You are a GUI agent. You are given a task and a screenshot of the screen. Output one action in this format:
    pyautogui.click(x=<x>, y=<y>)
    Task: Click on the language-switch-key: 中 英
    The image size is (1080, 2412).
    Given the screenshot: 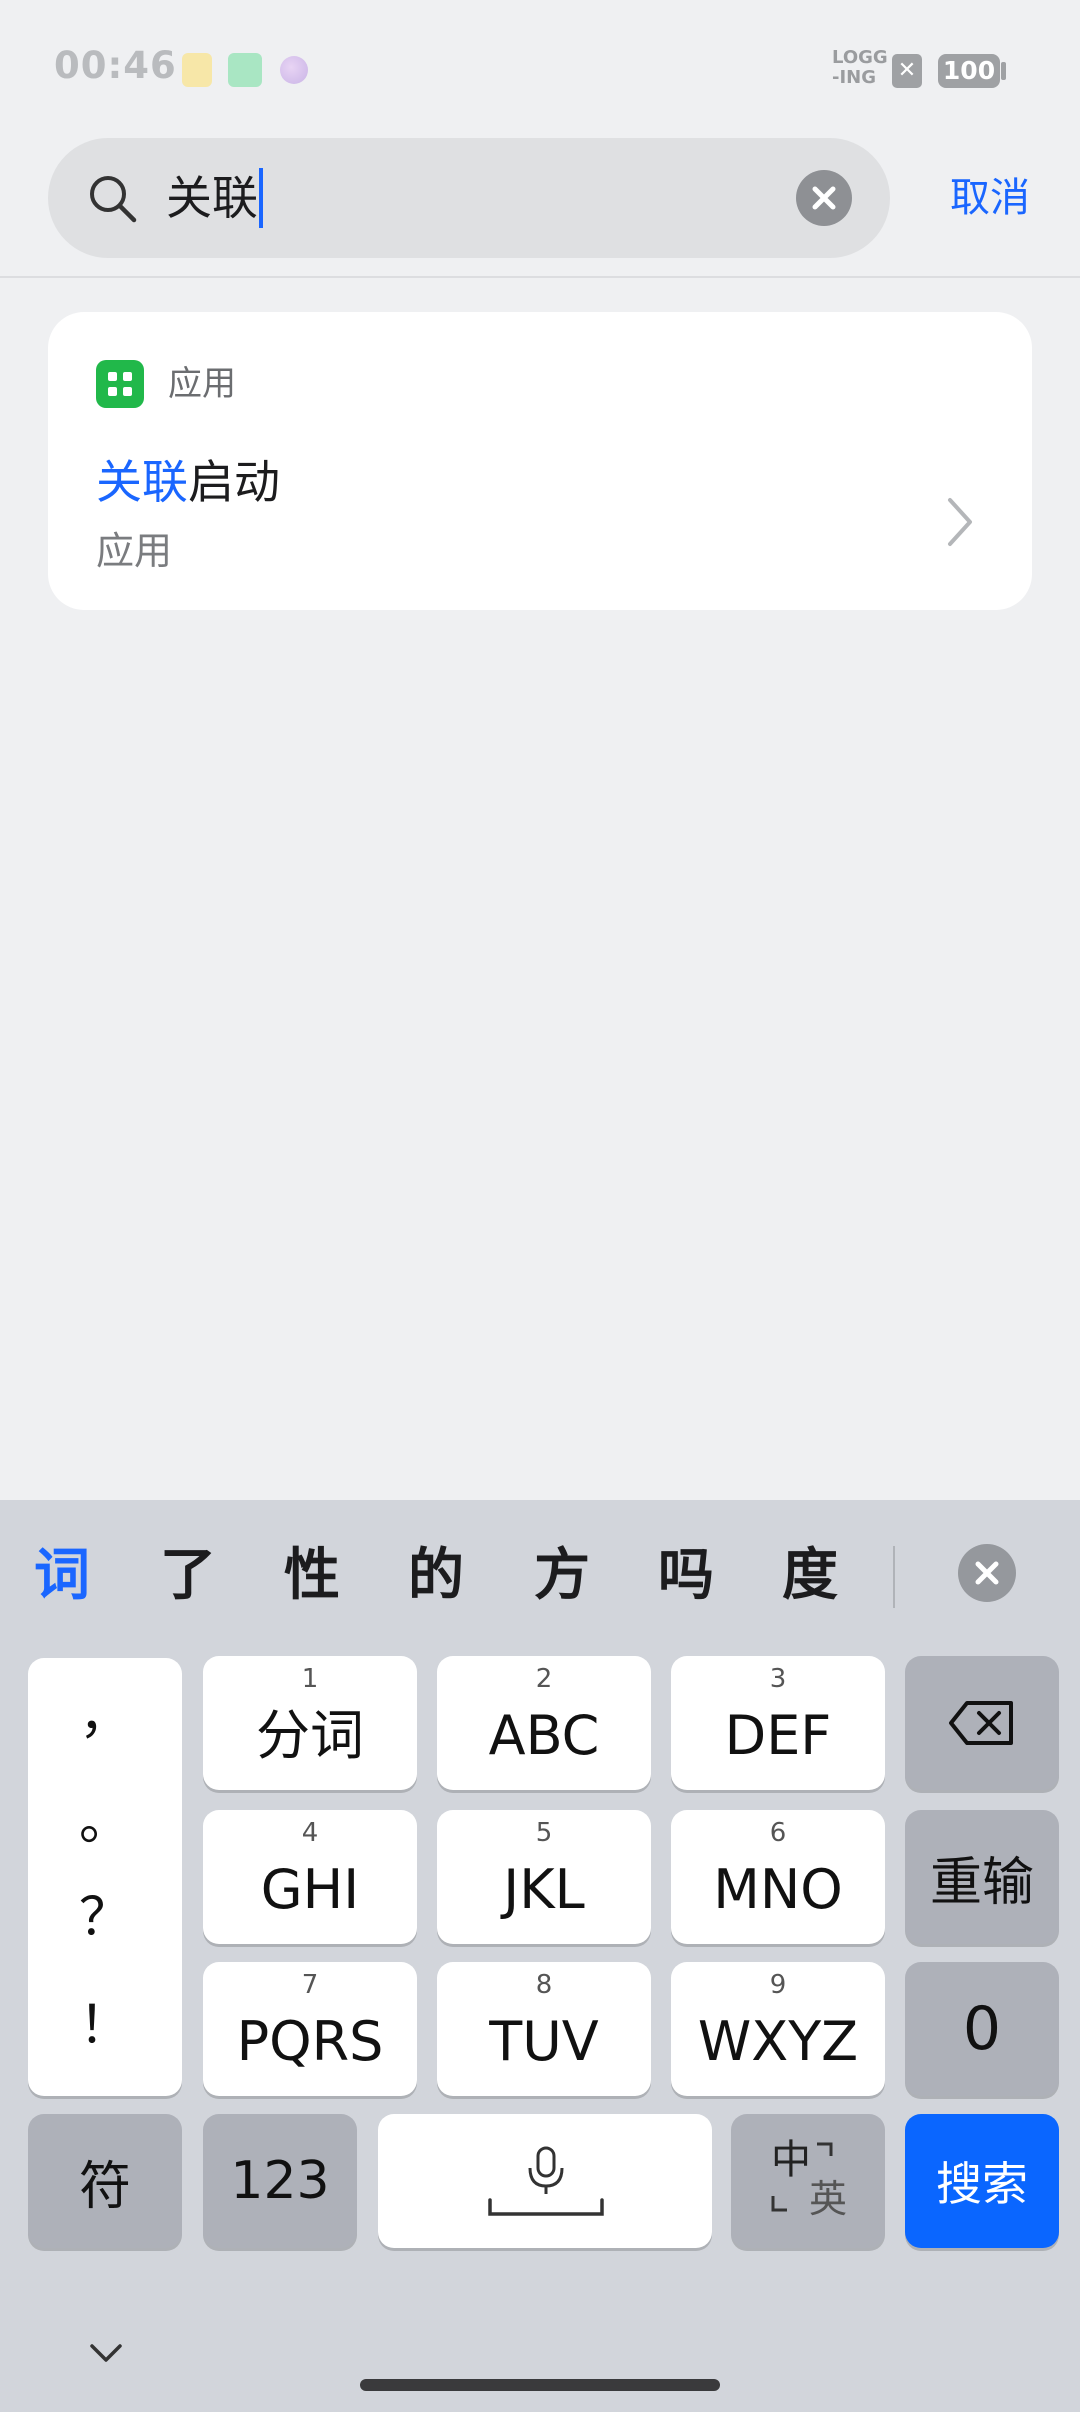 What is the action you would take?
    pyautogui.click(x=808, y=2181)
    